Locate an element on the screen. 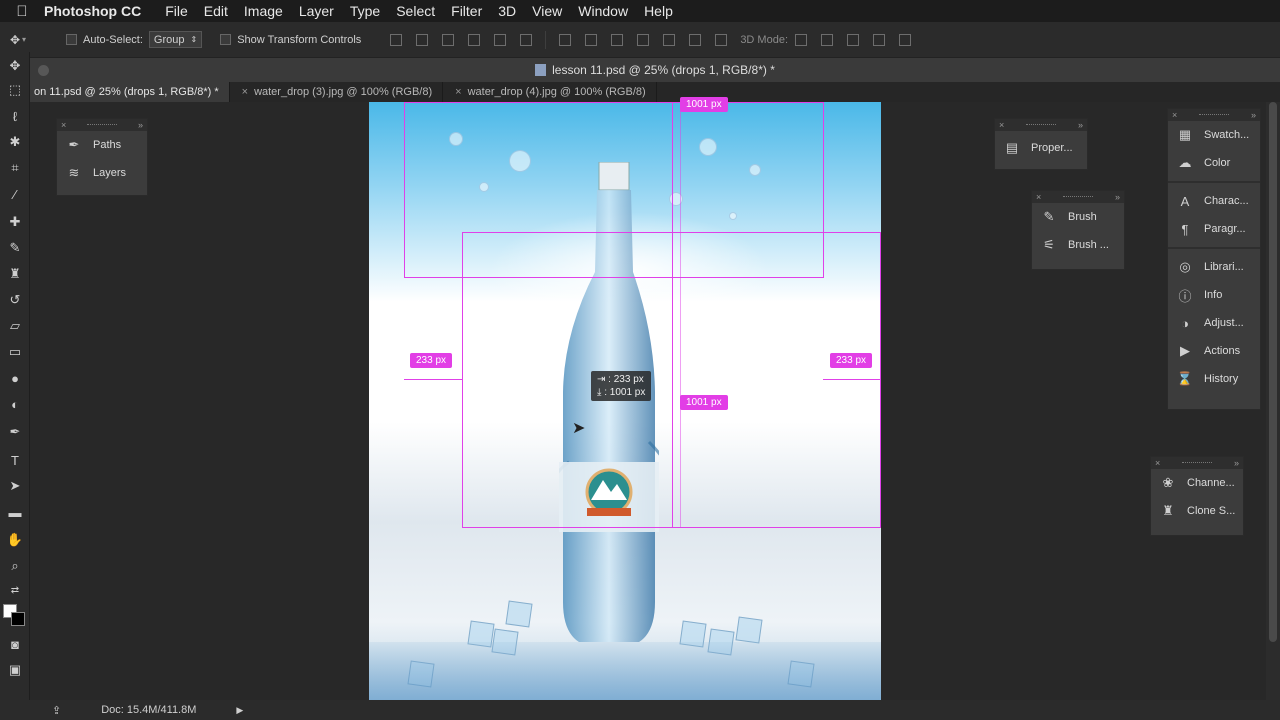 Image resolution: width=1280 pixels, height=720 pixels. screen-mode-icon: ▣ is located at coordinates (15, 670).